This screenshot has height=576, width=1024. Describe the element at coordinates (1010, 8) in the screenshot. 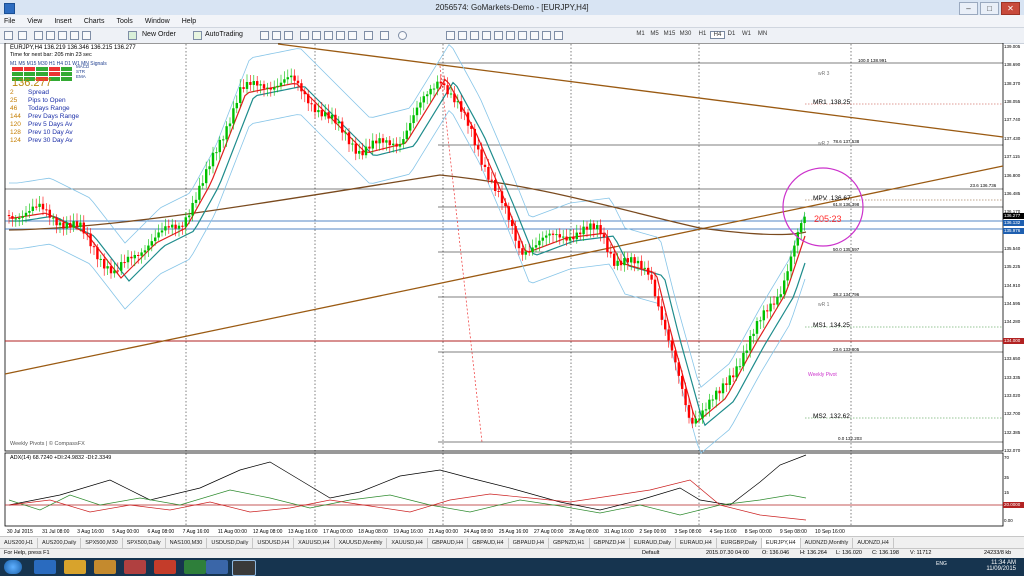

I see `close-button: ✕` at that location.